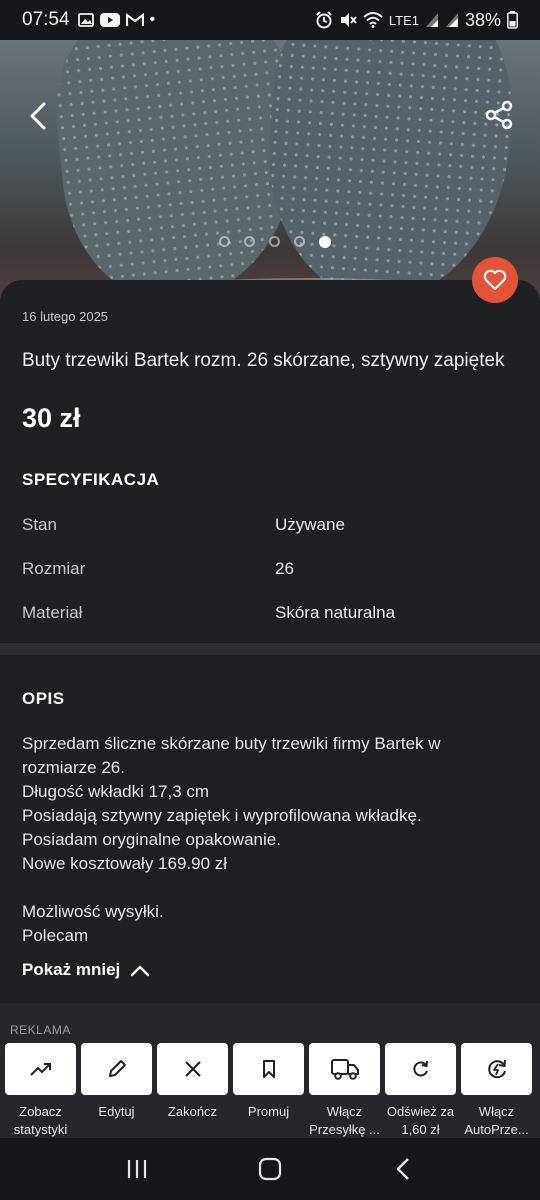 This screenshot has height=1200, width=540. I want to click on youtube-notification-icon, so click(109, 20).